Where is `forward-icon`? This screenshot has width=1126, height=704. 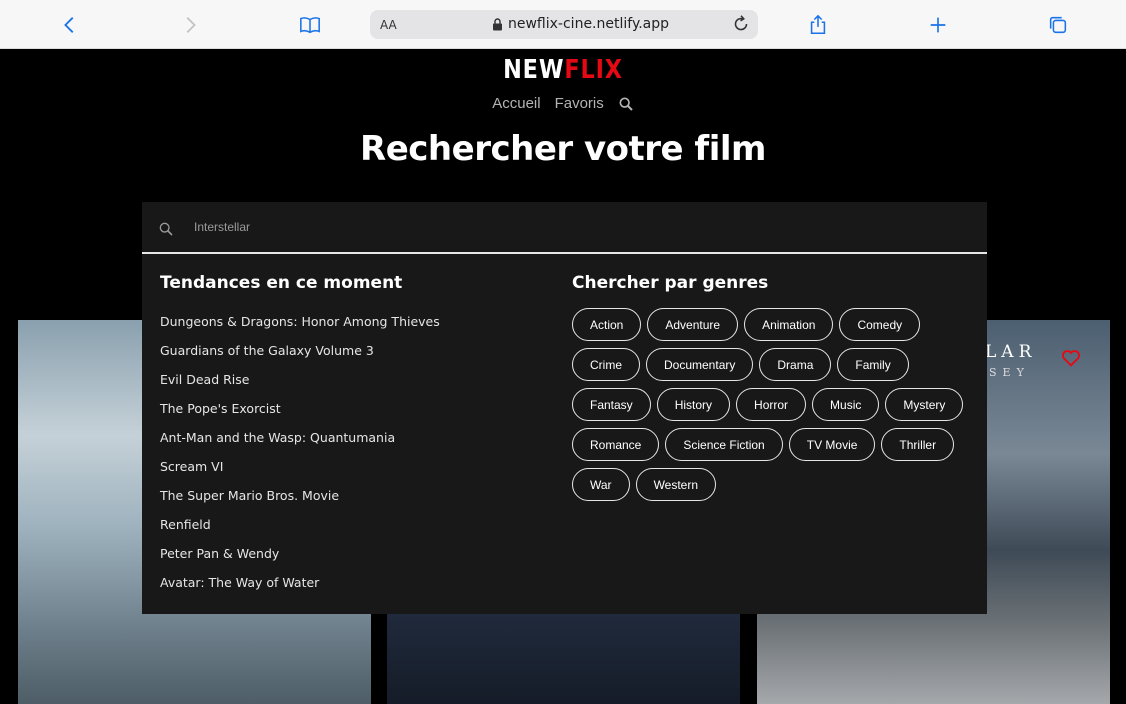 forward-icon is located at coordinates (190, 25).